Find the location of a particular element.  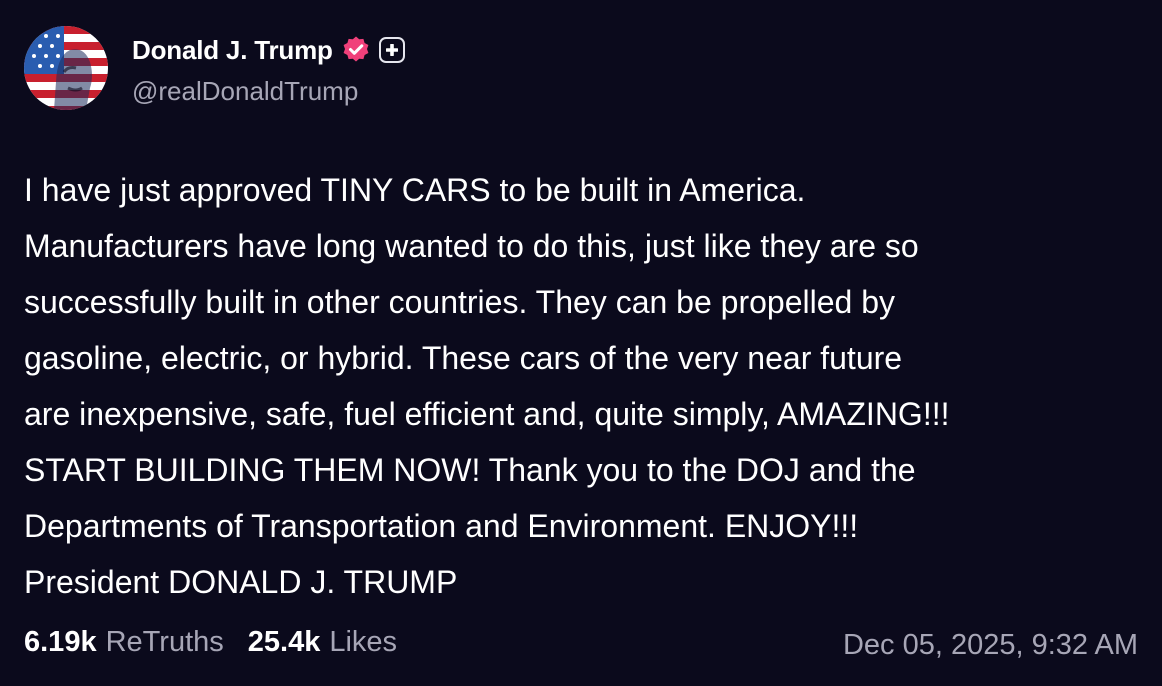

author-name-row: Donald J. Trump is located at coordinates (268, 50).